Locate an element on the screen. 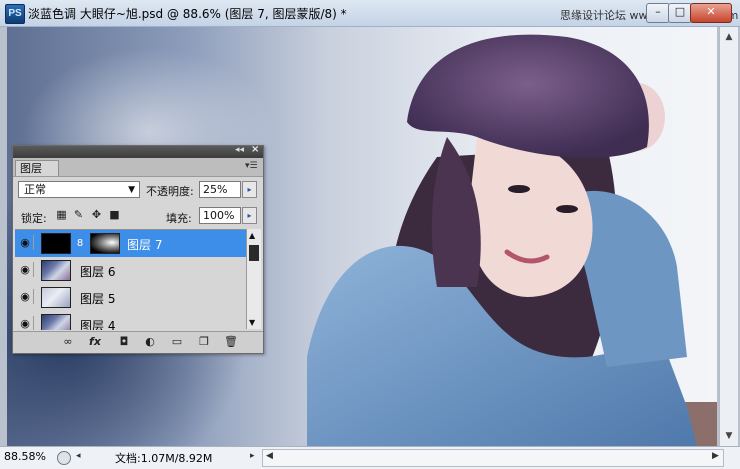  scroll-right-icon: ▶ is located at coordinates (715, 456).